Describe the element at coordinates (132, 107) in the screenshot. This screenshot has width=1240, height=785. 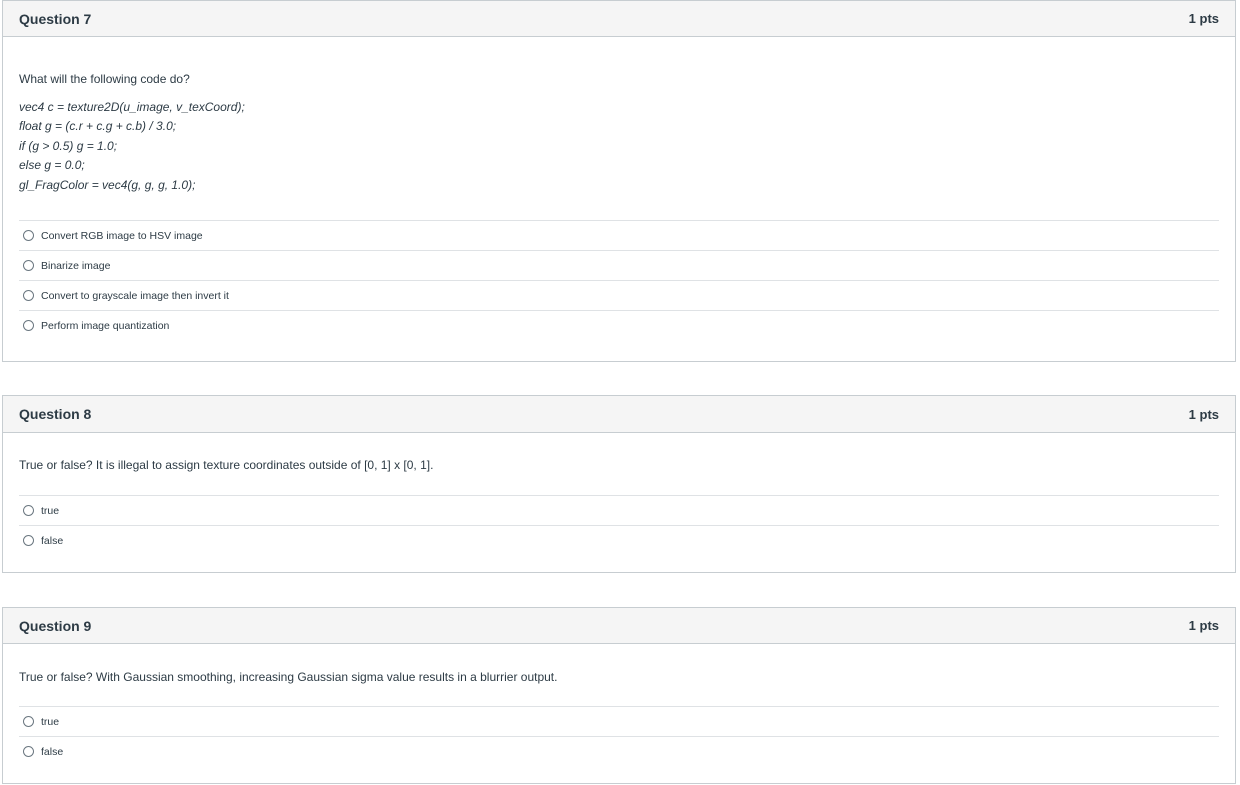
I see `code-line: vec4 c = texture2D(u_image, v_texCoord);` at that location.